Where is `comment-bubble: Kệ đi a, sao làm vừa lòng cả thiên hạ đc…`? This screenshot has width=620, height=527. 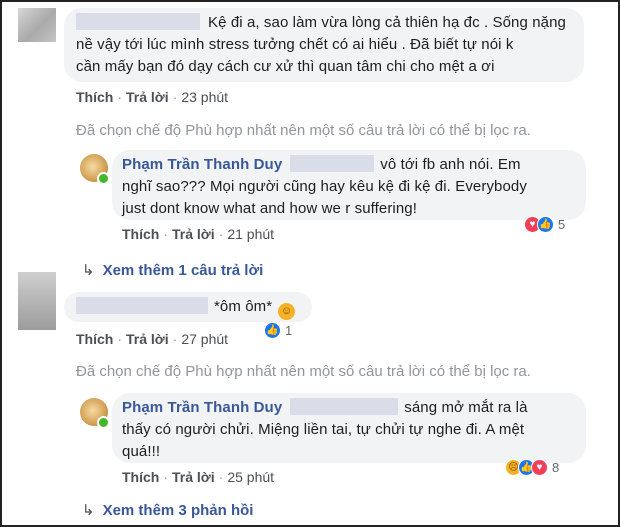 comment-bubble: Kệ đi a, sao làm vừa lòng cả thiên hạ đc… is located at coordinates (324, 45).